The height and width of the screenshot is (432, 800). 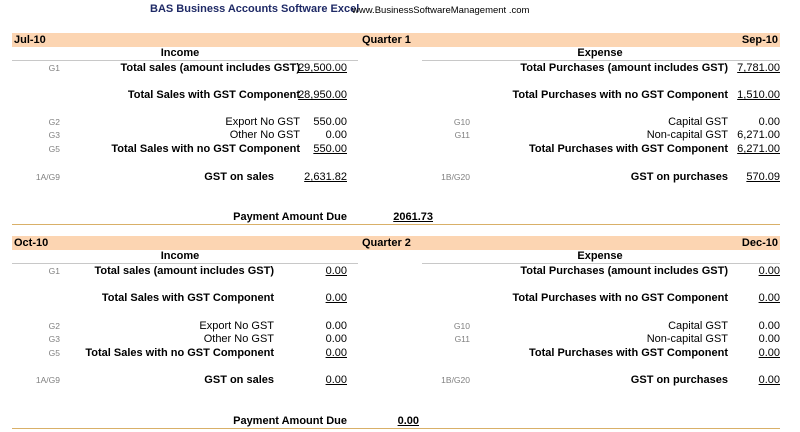 What do you see at coordinates (758, 149) in the screenshot?
I see `q1-purchases-gst-comp-value: 6,271.00` at bounding box center [758, 149].